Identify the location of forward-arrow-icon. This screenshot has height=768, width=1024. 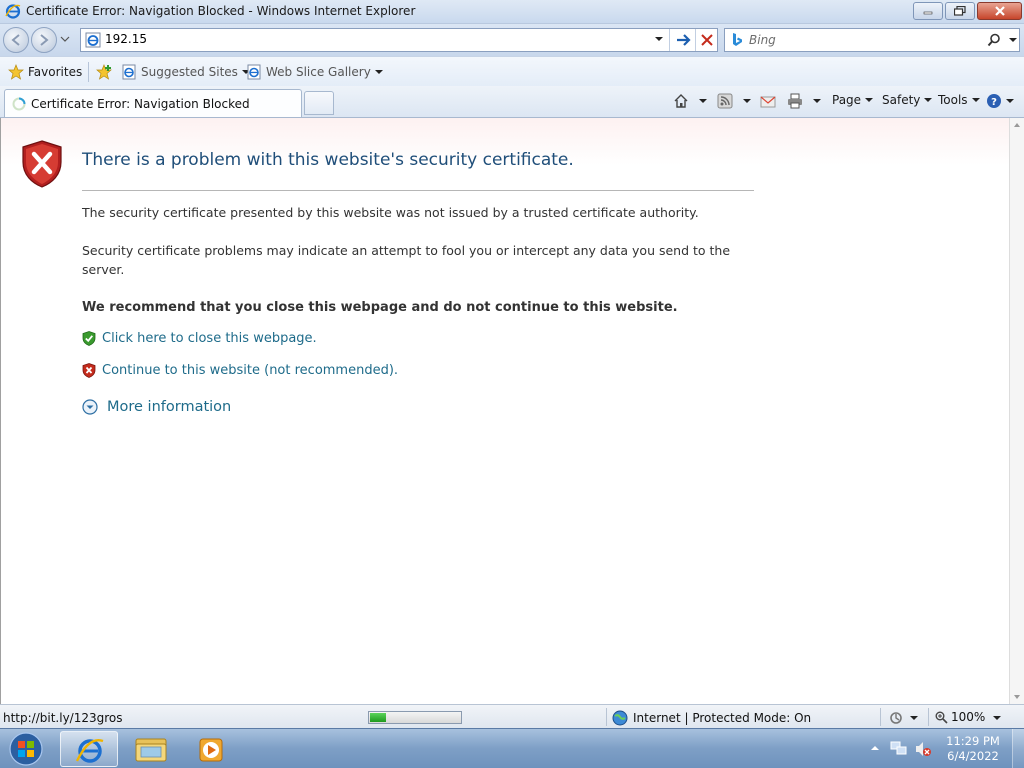
(44, 40).